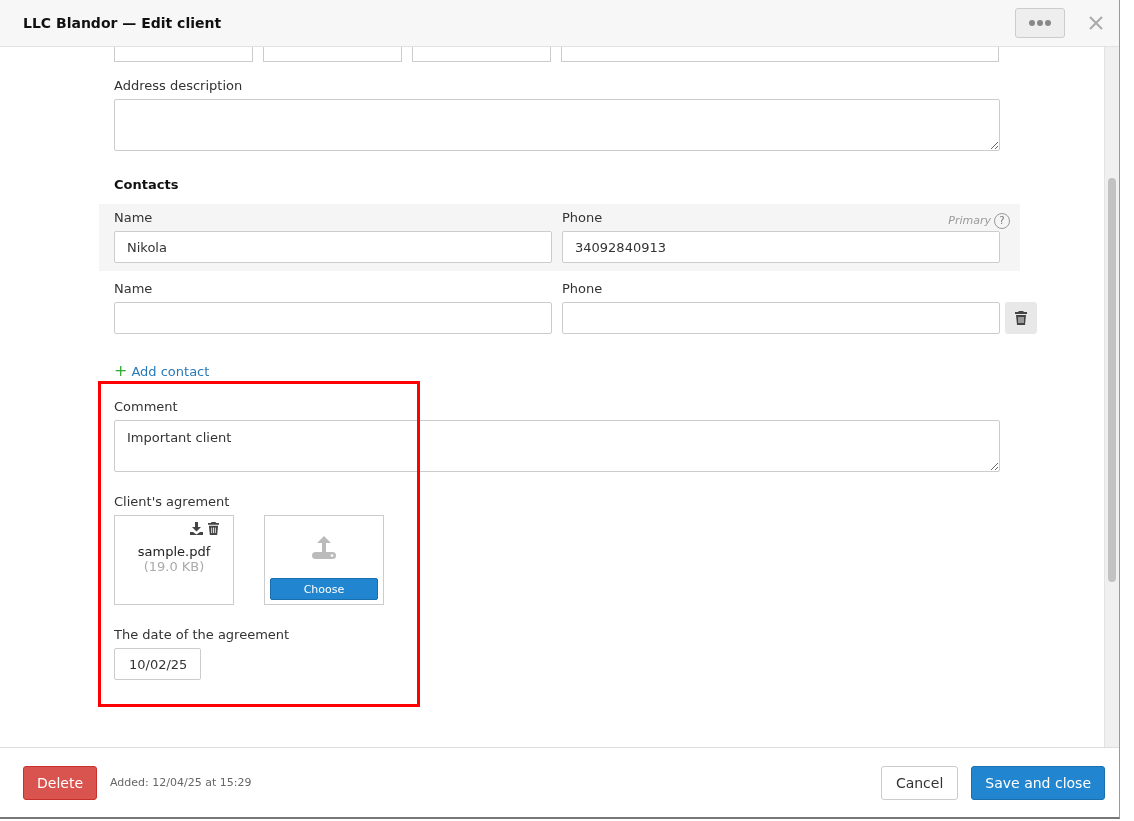 This screenshot has height=821, width=1134. What do you see at coordinates (333, 247) in the screenshot?
I see `name-field: Nikola` at bounding box center [333, 247].